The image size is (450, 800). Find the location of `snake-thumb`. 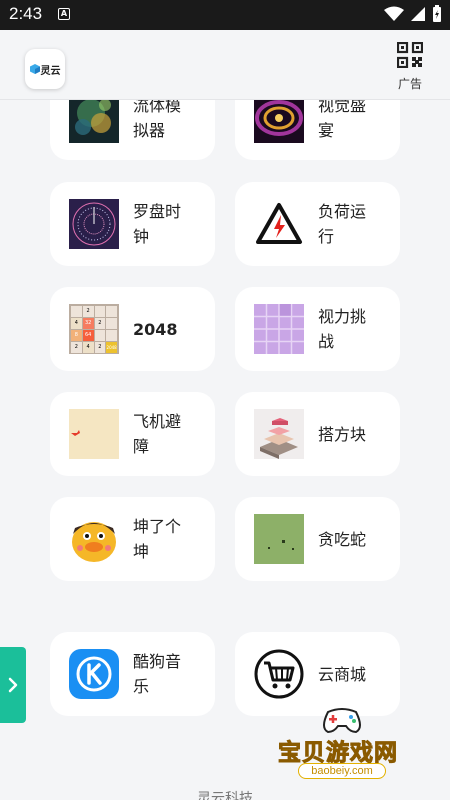

snake-thumb is located at coordinates (279, 539).